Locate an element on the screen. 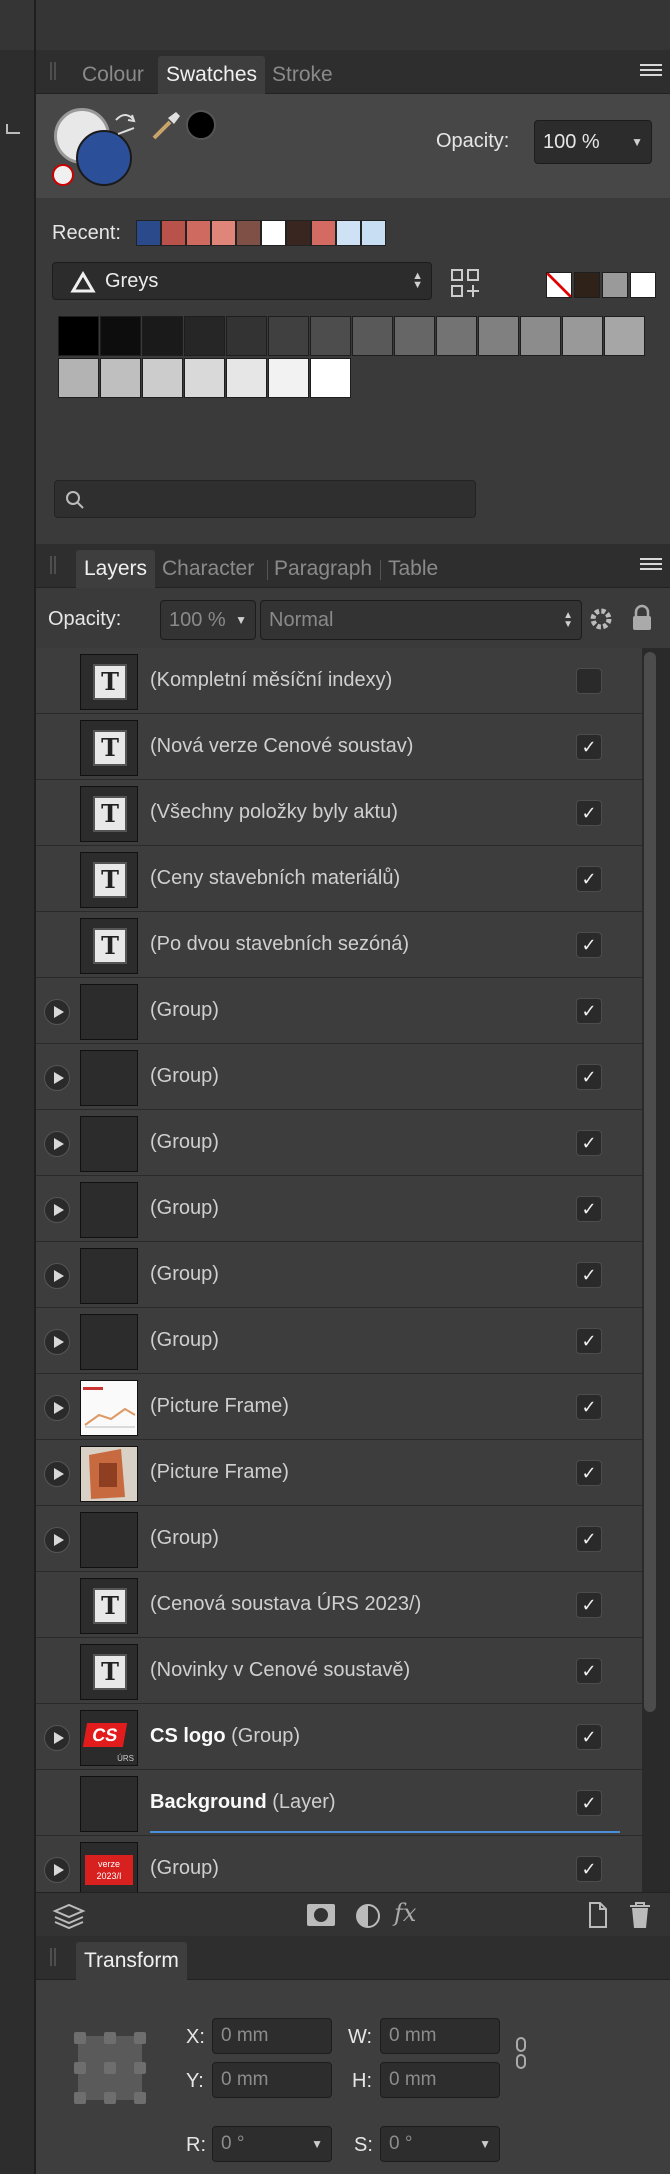 The image size is (670, 2174). tab-colour: Colour is located at coordinates (113, 75).